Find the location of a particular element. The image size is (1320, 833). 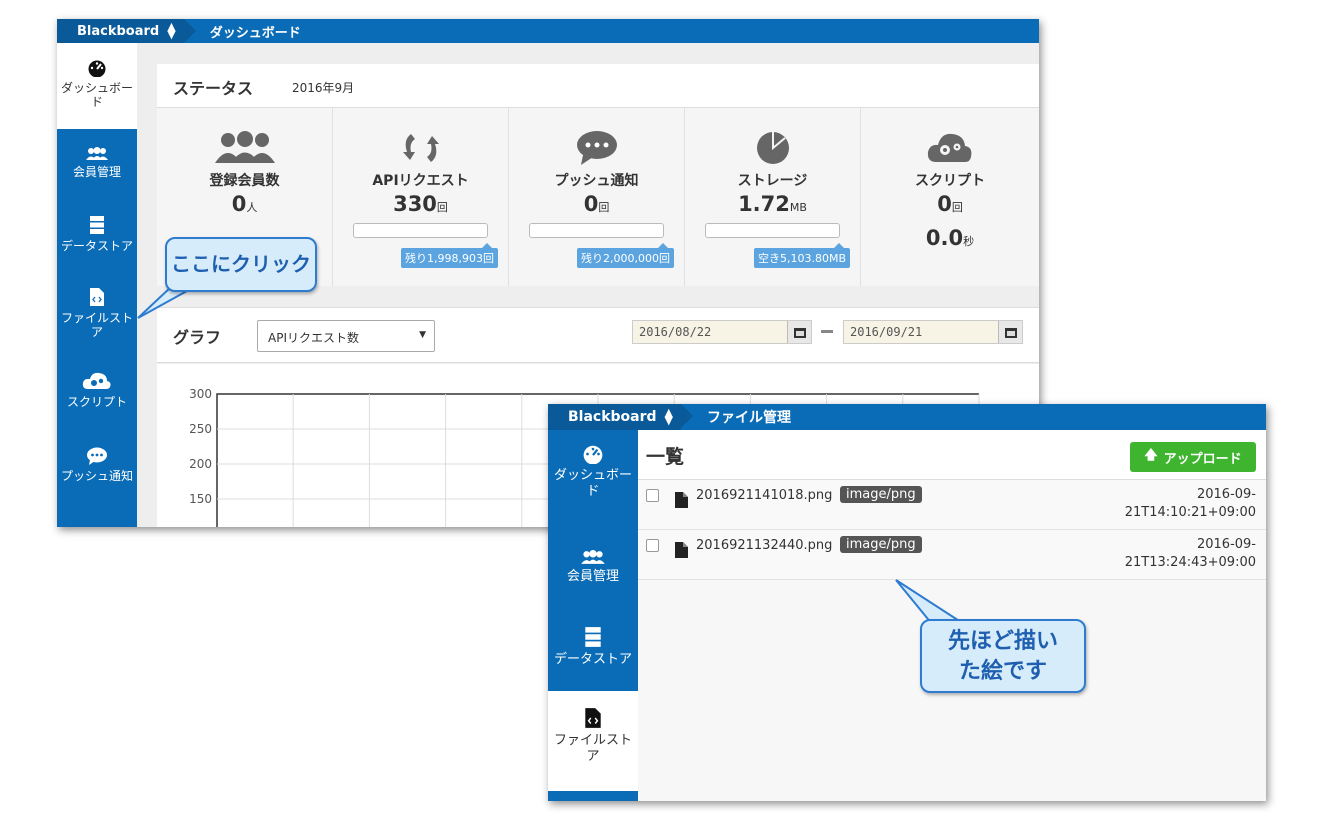

stat-value: 1.72MB is located at coordinates (772, 204).